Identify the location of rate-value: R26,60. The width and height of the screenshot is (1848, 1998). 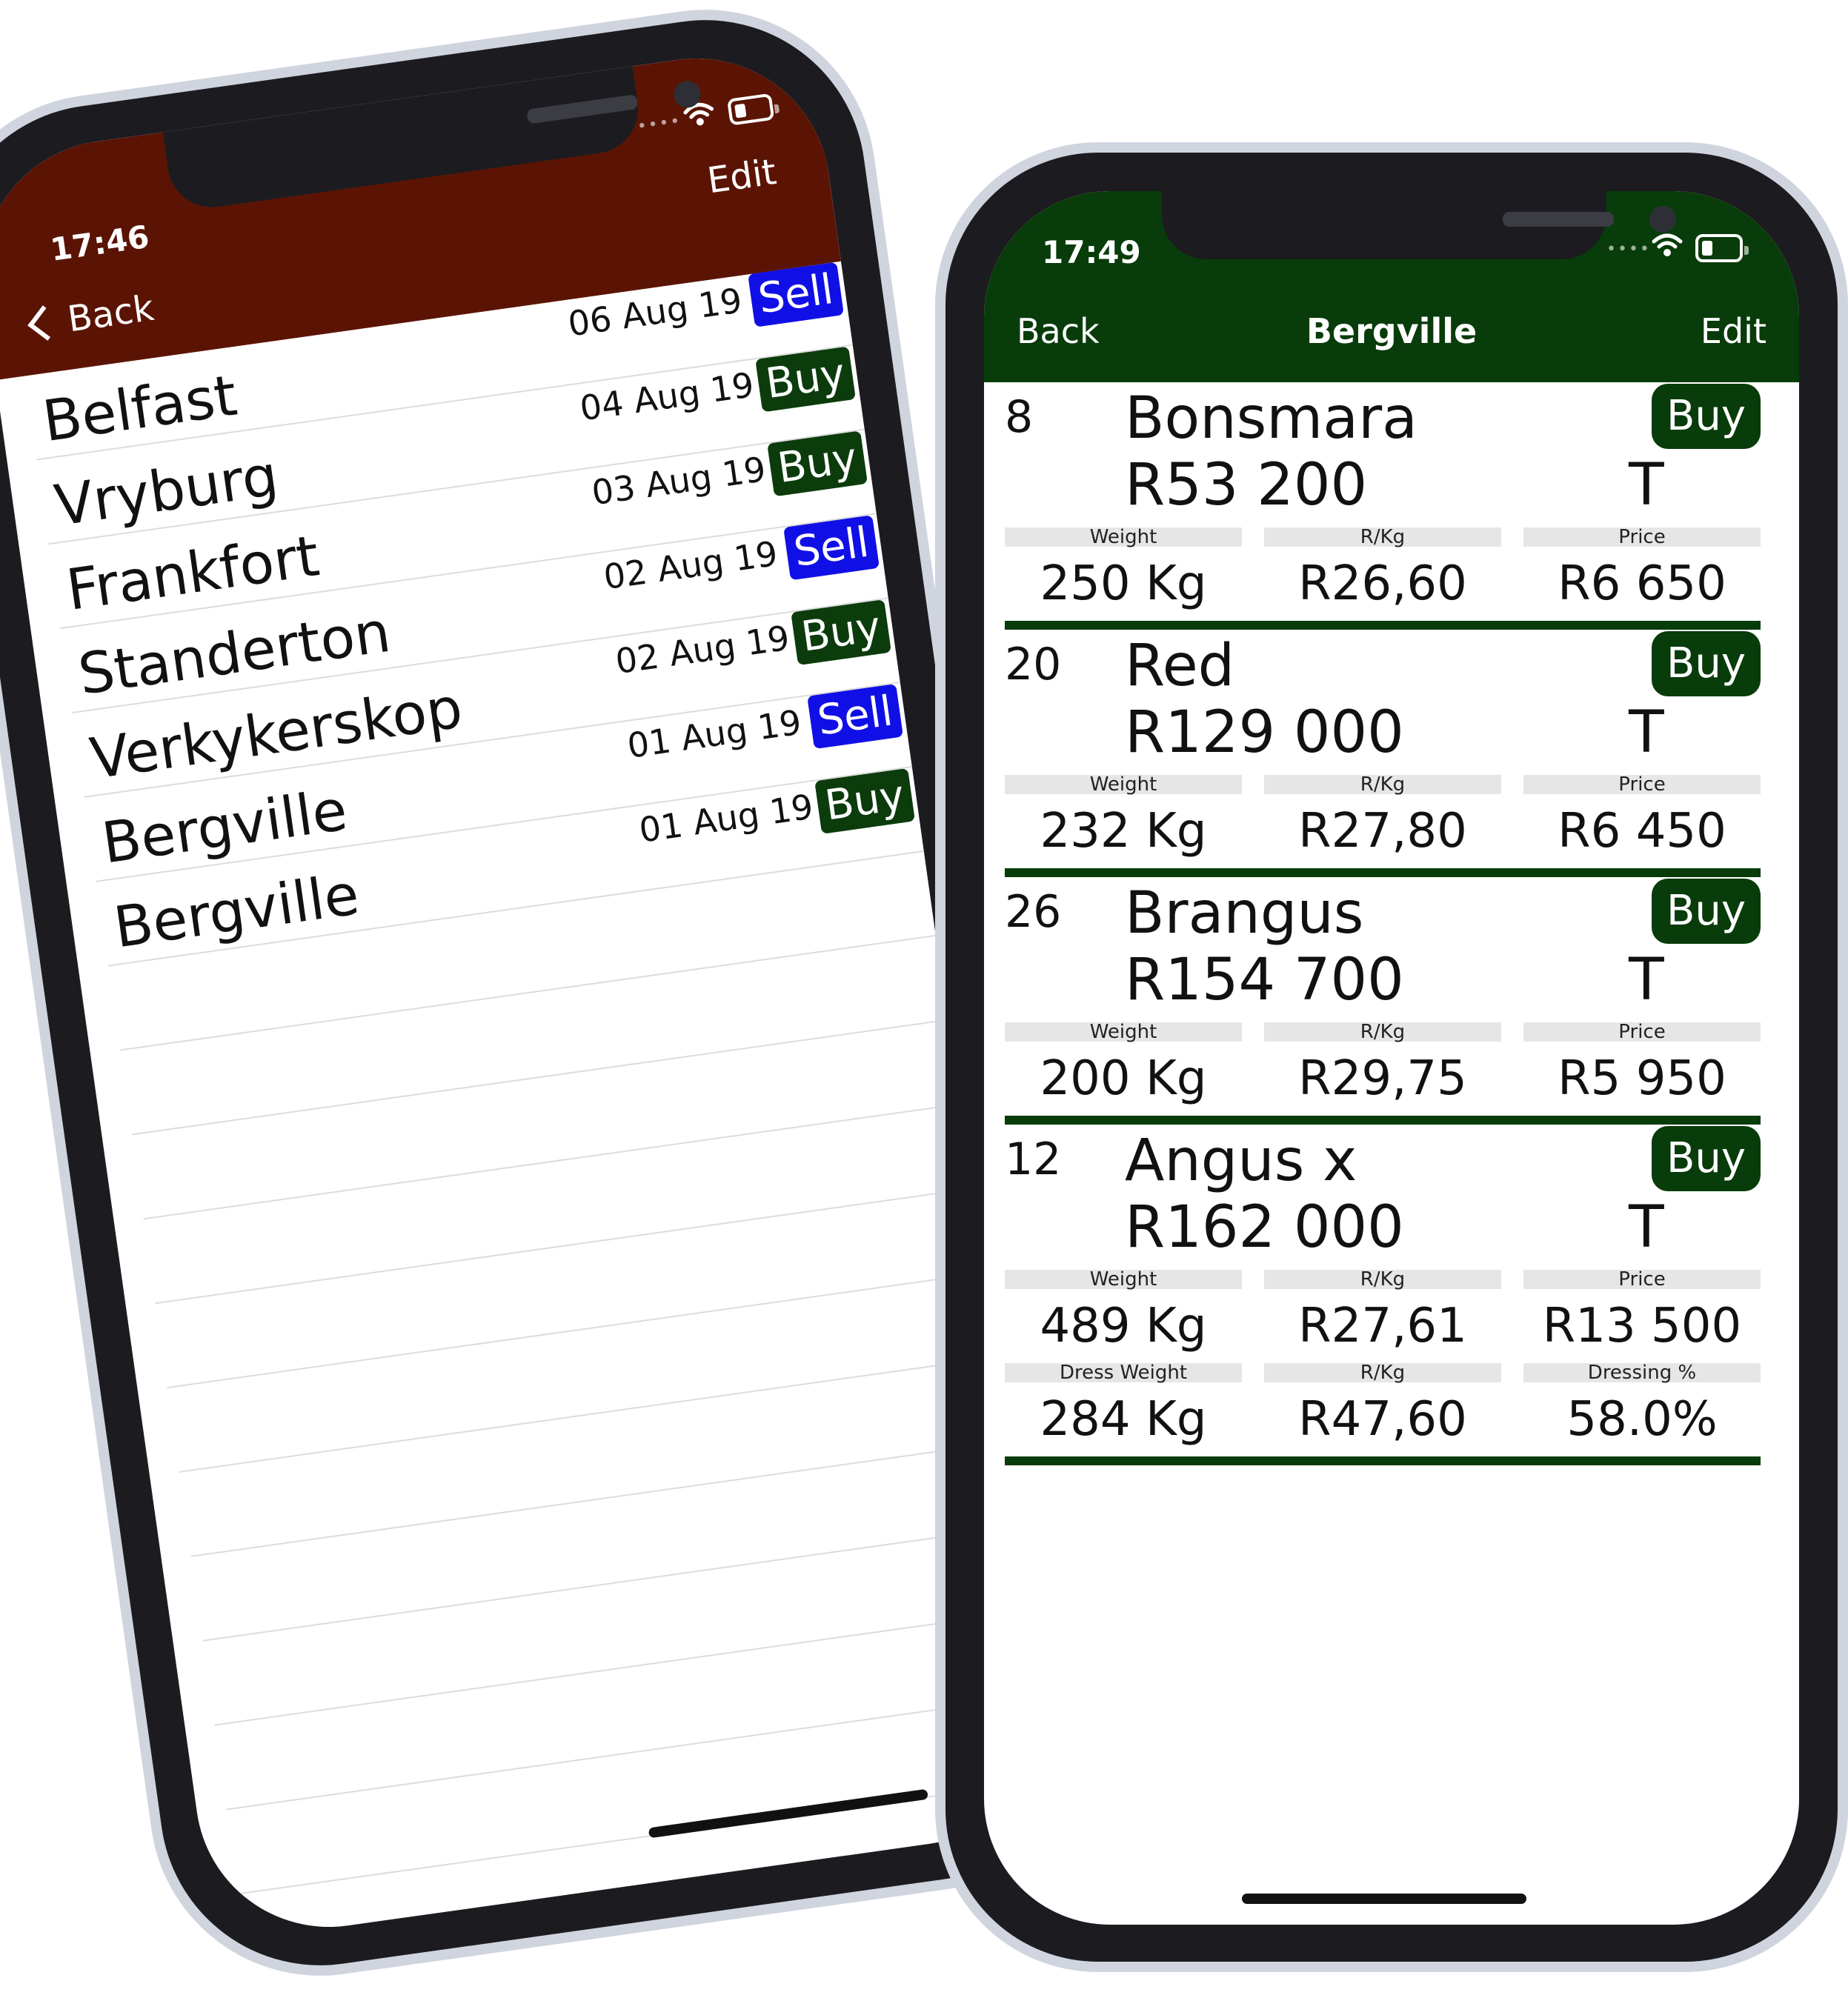
(1383, 583).